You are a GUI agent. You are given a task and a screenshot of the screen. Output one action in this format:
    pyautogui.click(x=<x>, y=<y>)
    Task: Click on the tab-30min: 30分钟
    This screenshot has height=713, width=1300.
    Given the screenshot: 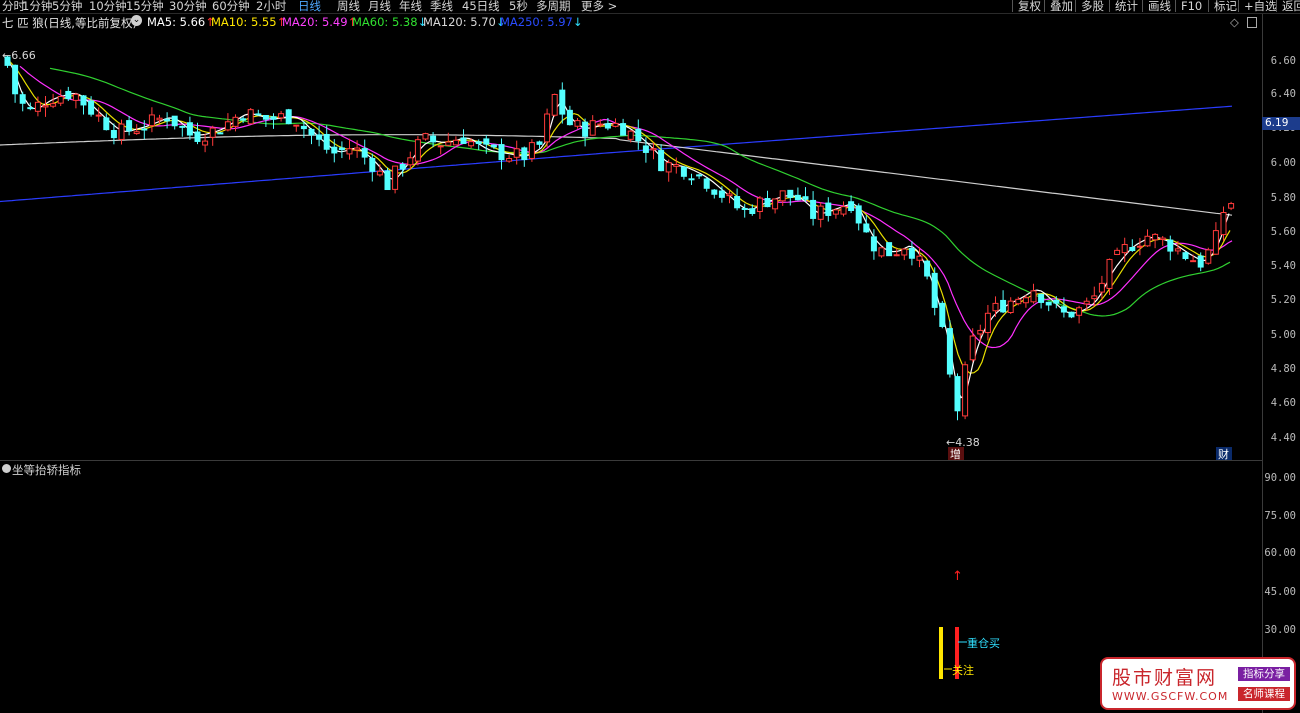 What is the action you would take?
    pyautogui.click(x=188, y=7)
    